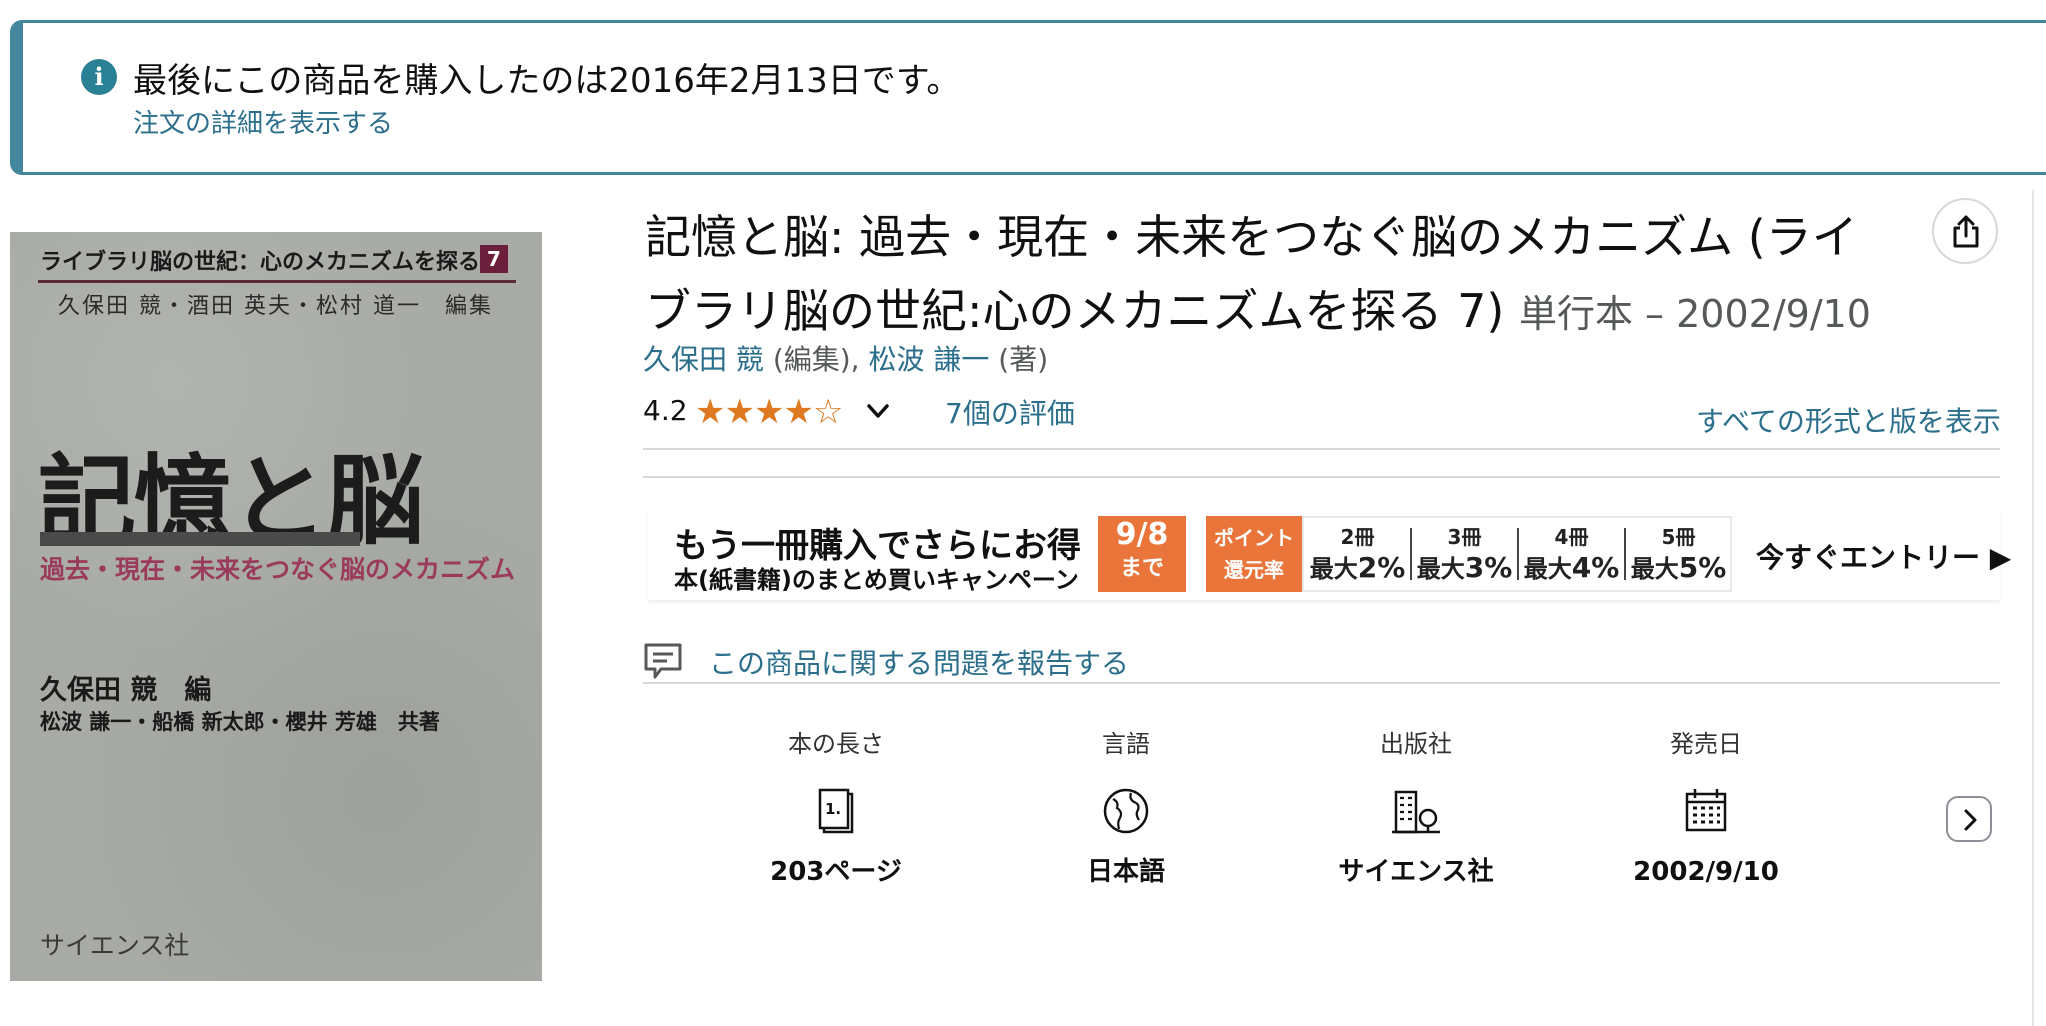  Describe the element at coordinates (1678, 537) in the screenshot. I see `tier-count: 5冊` at that location.